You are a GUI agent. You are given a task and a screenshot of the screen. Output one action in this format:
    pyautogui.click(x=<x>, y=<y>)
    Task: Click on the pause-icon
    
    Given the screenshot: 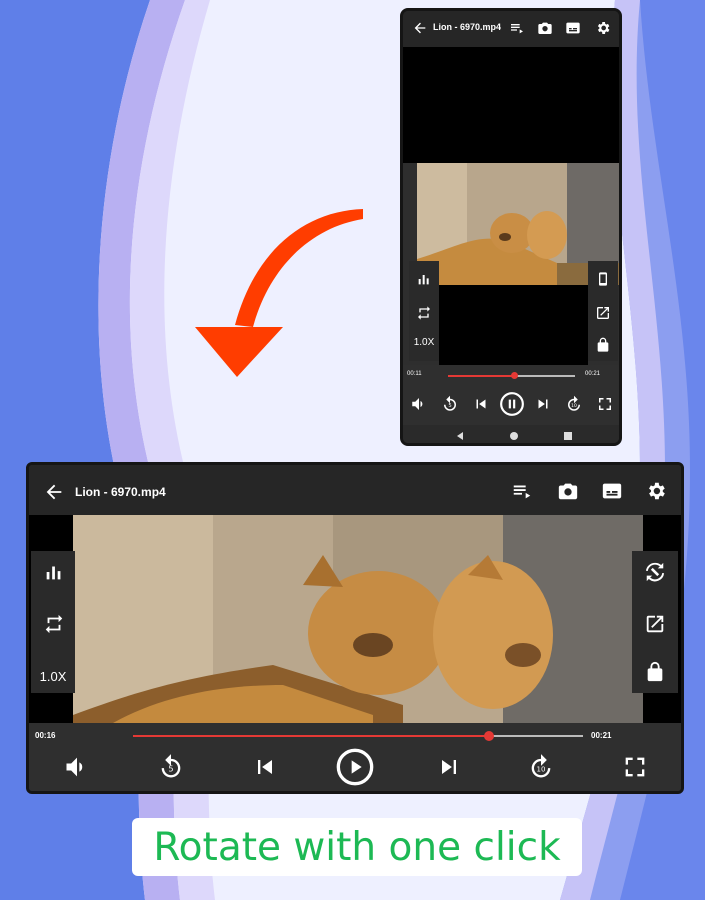 What is the action you would take?
    pyautogui.click(x=512, y=404)
    